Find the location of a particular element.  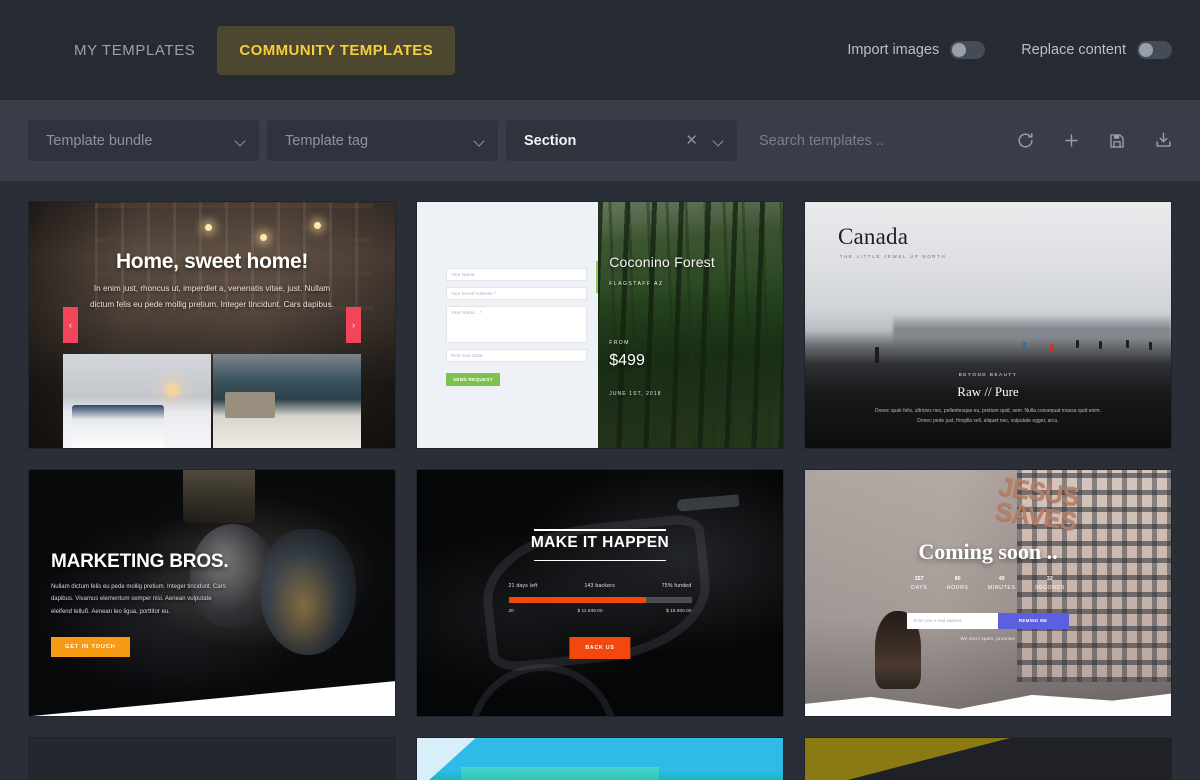

refresh-icon is located at coordinates (1025, 141).